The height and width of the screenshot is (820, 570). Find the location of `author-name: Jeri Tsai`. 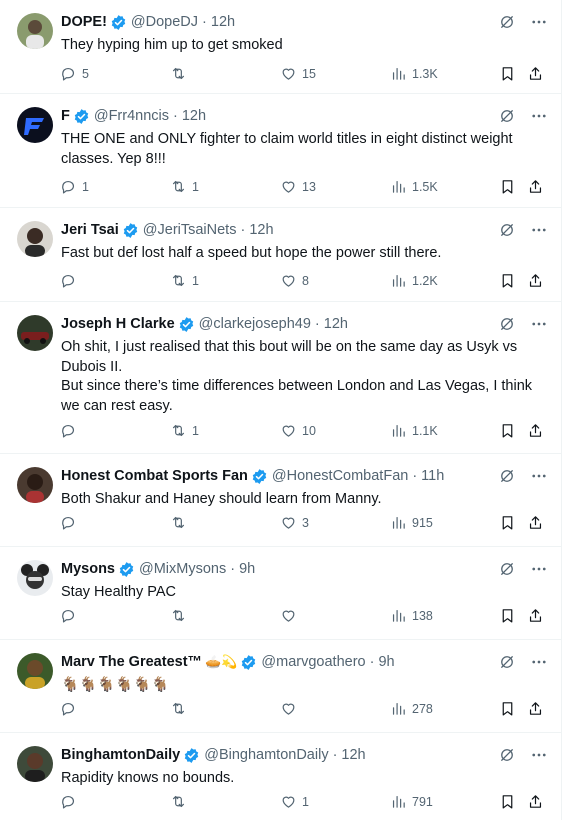

author-name: Jeri Tsai is located at coordinates (90, 230).